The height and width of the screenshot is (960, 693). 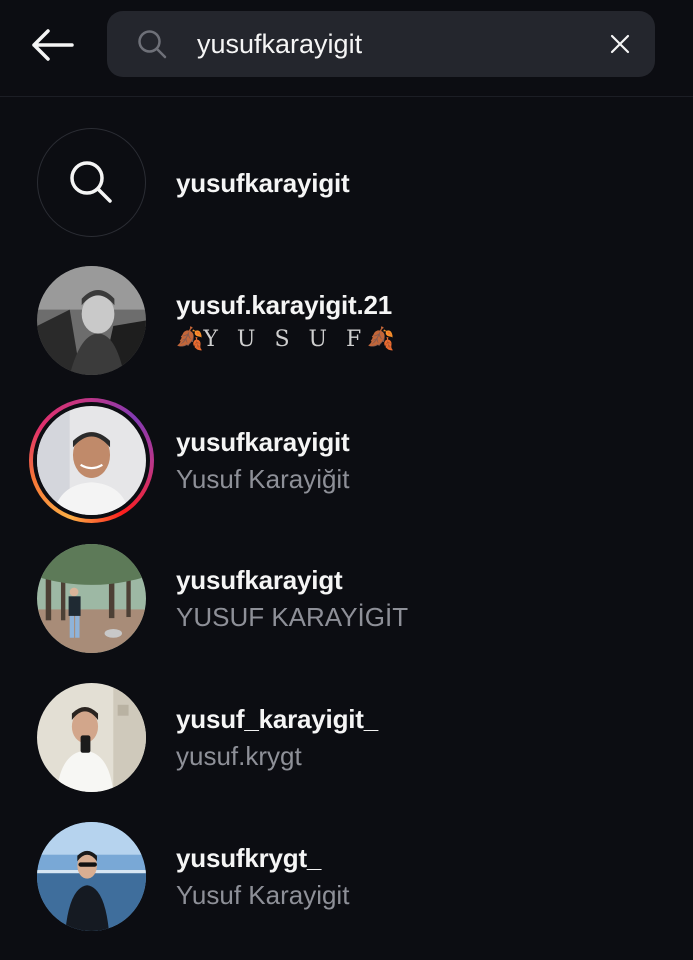 I want to click on close-icon, so click(x=620, y=44).